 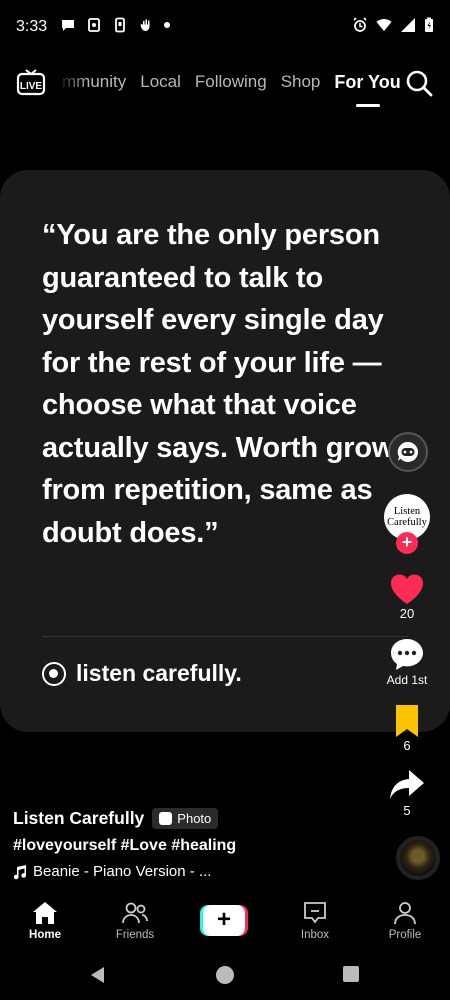 I want to click on comment-label: Add 1st, so click(x=407, y=680).